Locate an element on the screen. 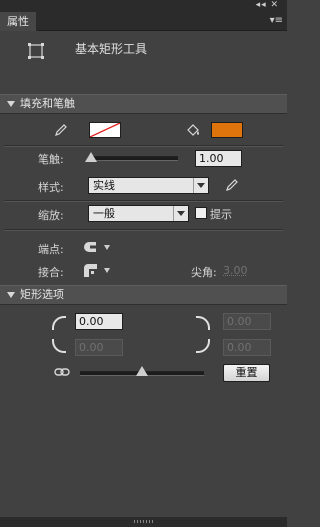 The image size is (320, 527). section-rectangle-options: 矩形选项 is located at coordinates (143, 295).